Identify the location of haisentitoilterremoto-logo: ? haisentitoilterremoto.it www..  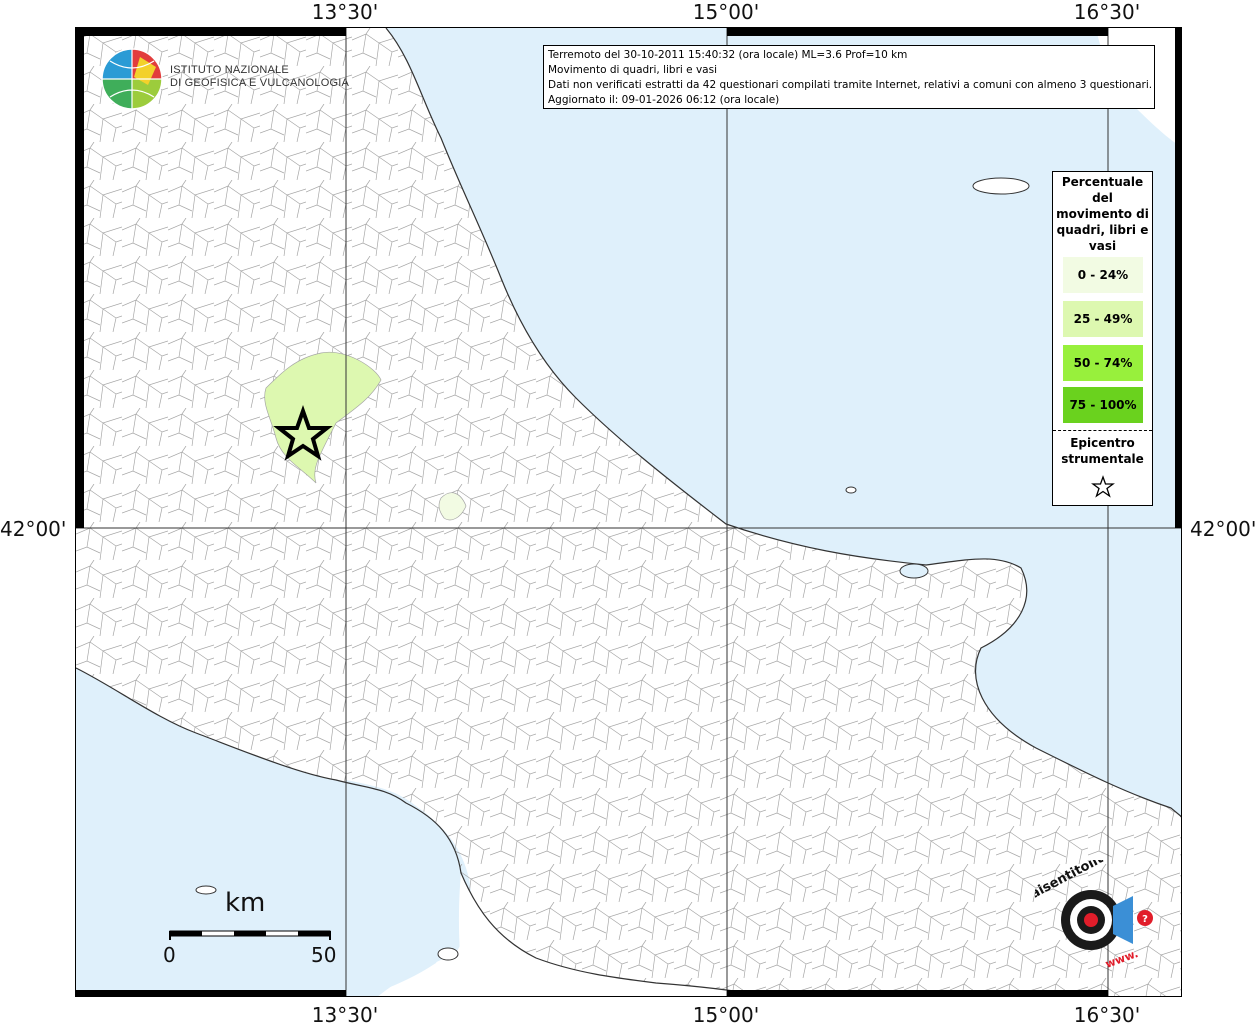
(1105, 920).